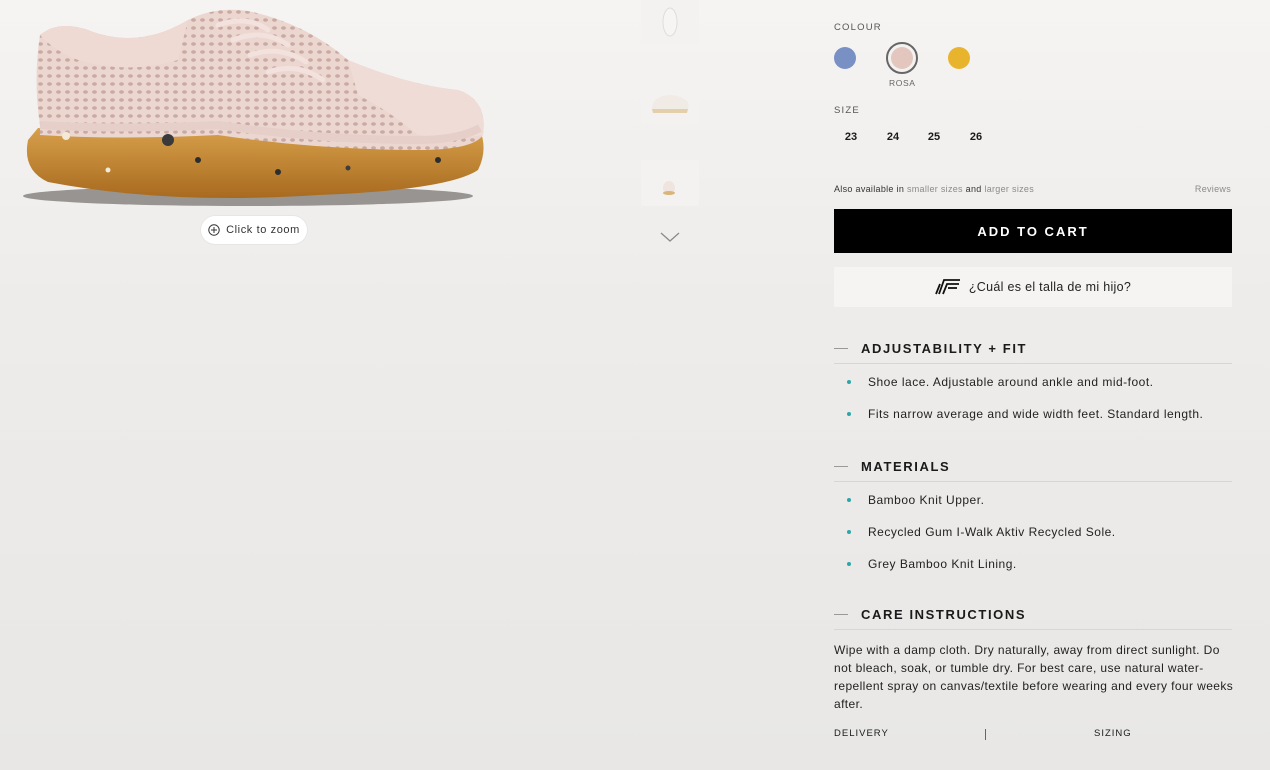 The width and height of the screenshot is (1270, 770). Describe the element at coordinates (942, 564) in the screenshot. I see `list-item-text: Grey Bamboo Knit Lining.` at that location.